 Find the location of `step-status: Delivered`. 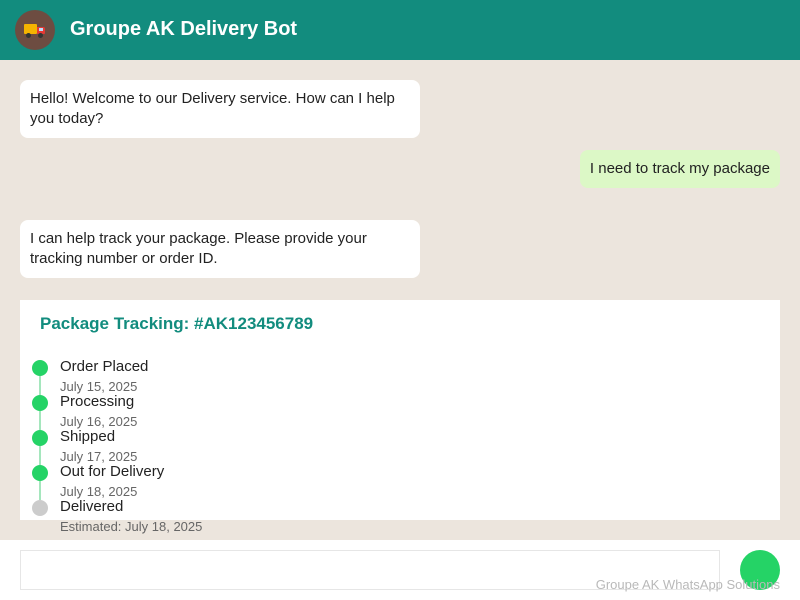

step-status: Delivered is located at coordinates (92, 506).